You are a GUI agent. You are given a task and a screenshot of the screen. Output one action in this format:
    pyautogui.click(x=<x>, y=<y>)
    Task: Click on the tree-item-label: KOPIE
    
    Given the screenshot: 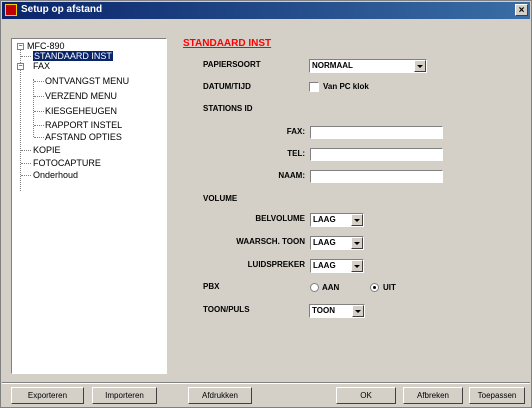 What is the action you would take?
    pyautogui.click(x=47, y=150)
    